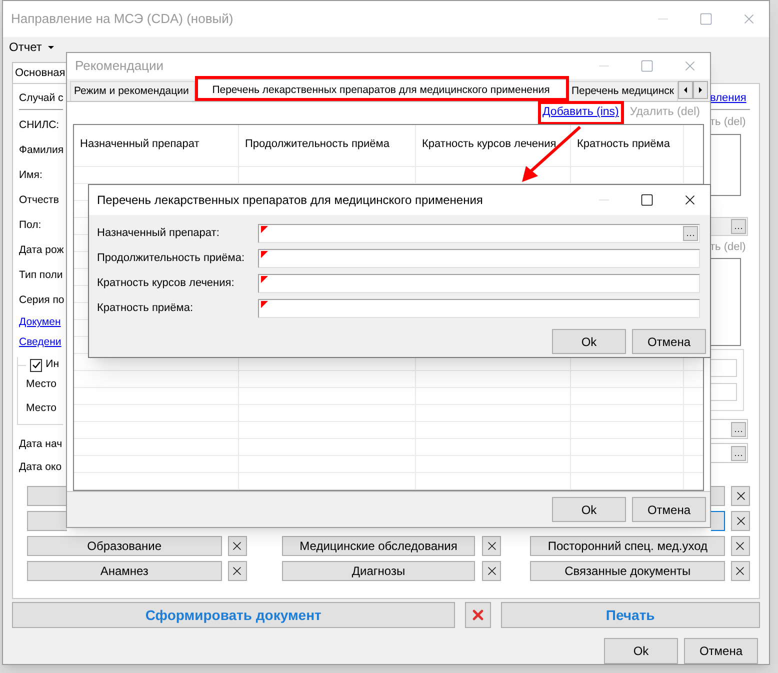 This screenshot has height=673, width=778. What do you see at coordinates (317, 144) in the screenshot?
I see `column-header: Продолжительность приёма` at bounding box center [317, 144].